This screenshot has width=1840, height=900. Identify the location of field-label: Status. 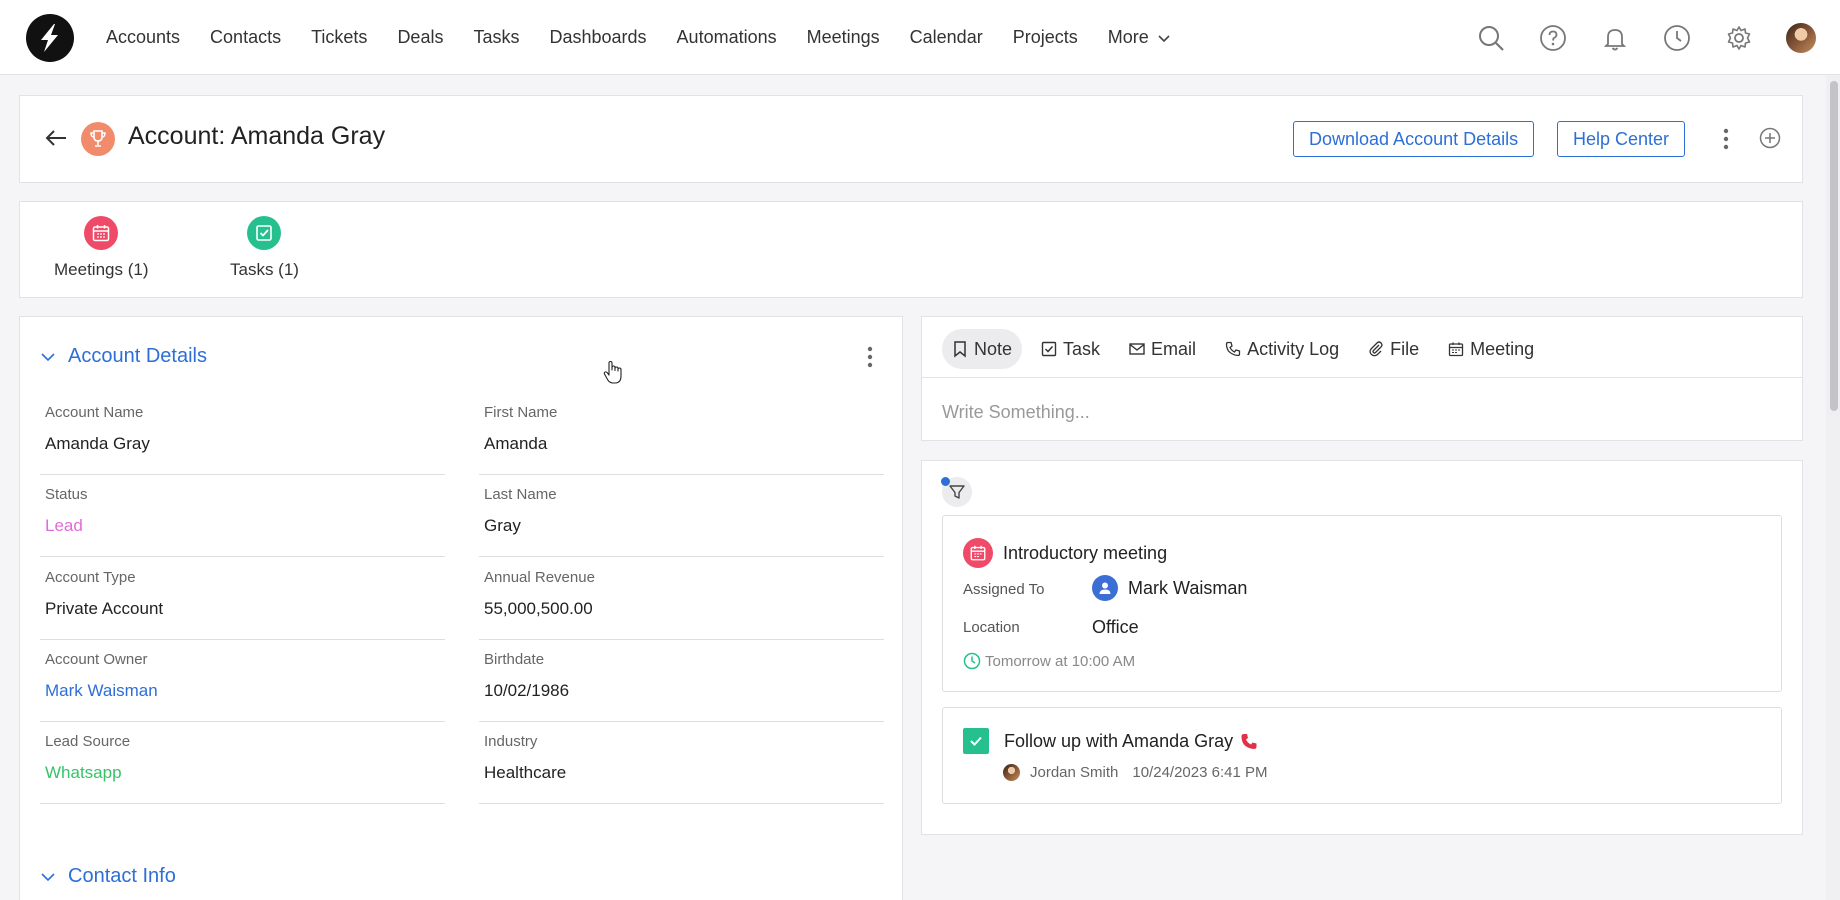
(66, 494).